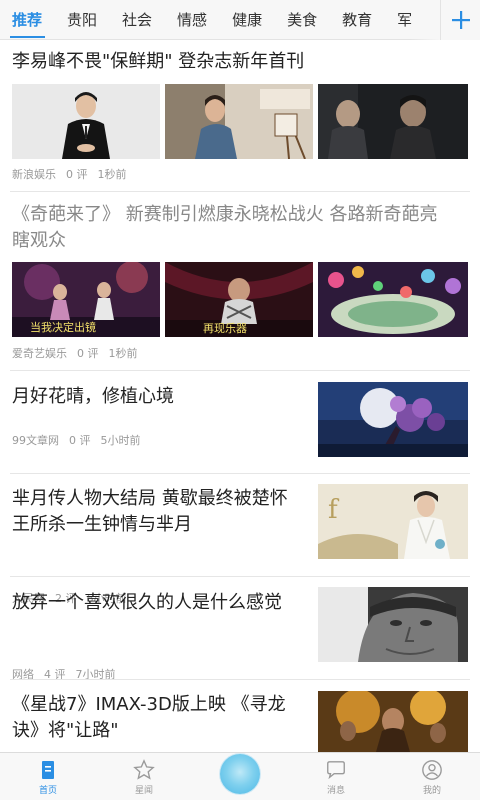  I want to click on nav-center, so click(240, 776).